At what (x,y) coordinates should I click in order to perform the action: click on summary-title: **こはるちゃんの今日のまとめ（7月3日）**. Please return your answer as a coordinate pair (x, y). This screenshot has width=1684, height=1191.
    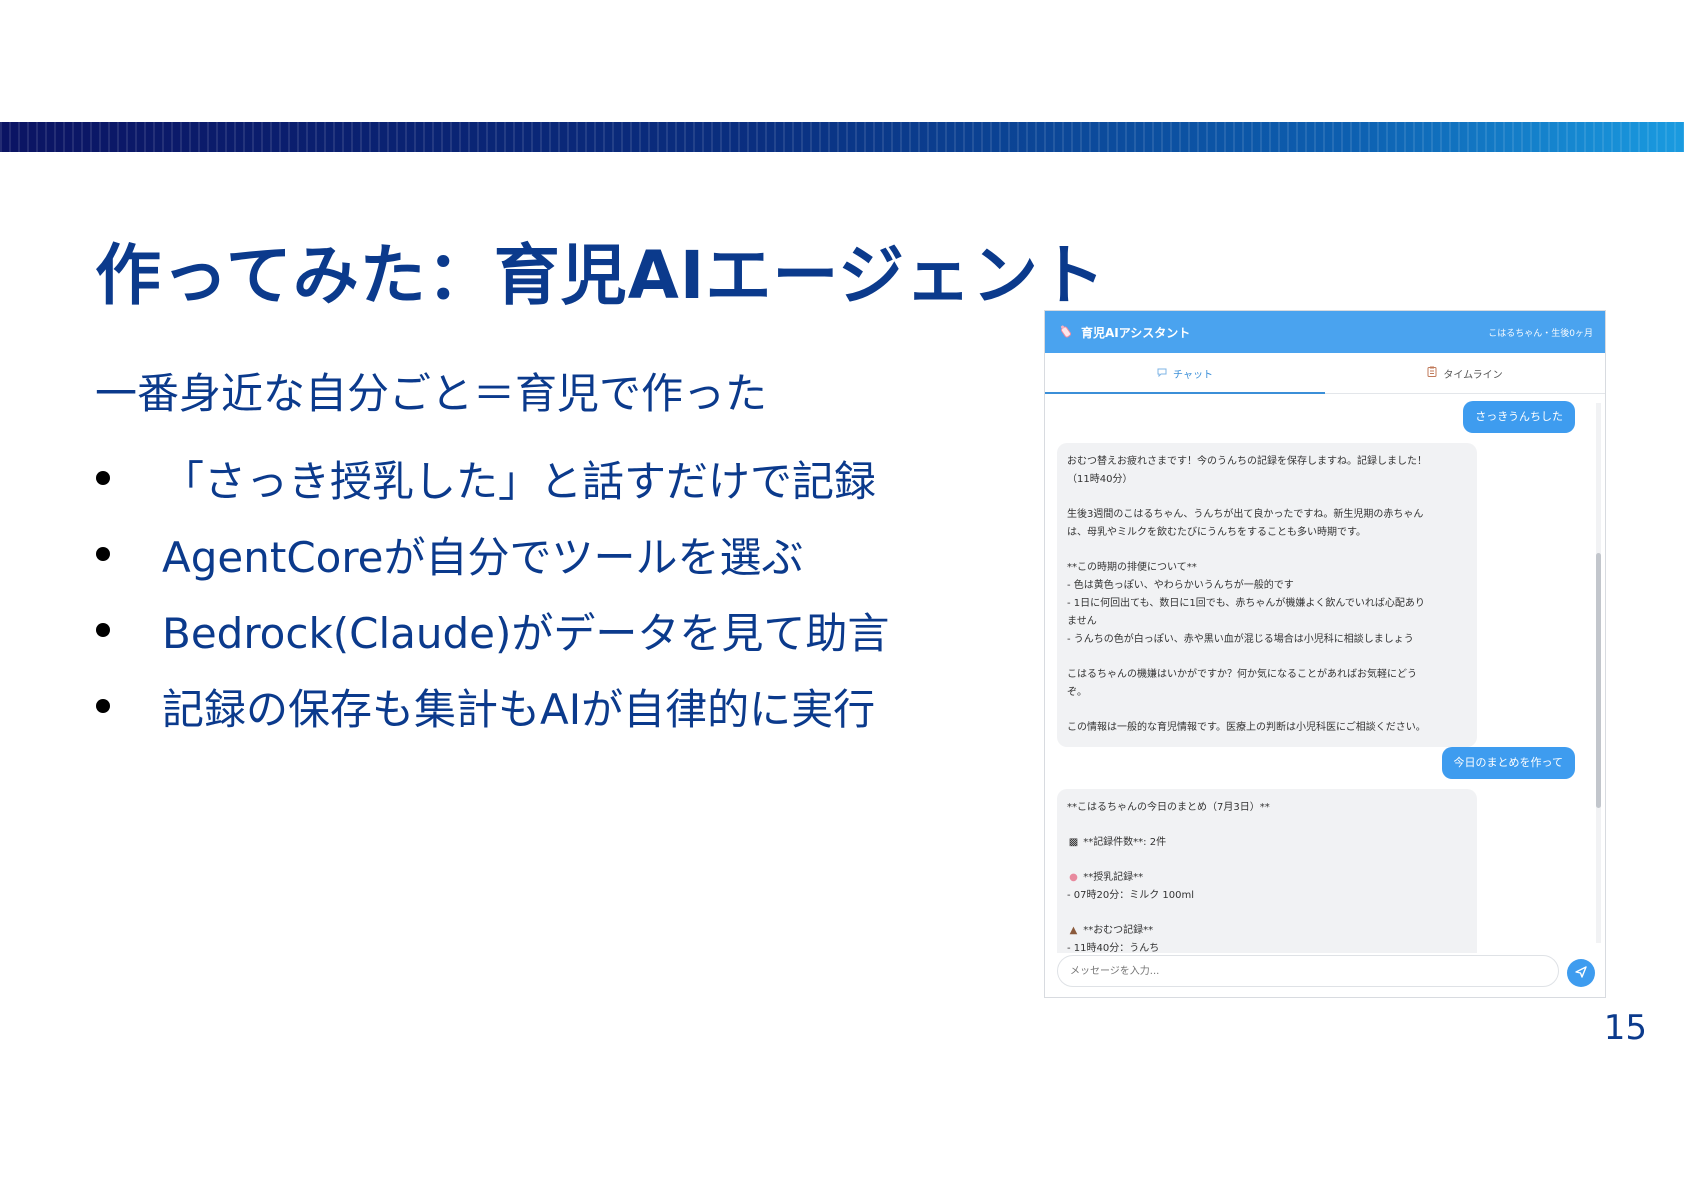
    Looking at the image, I should click on (1168, 807).